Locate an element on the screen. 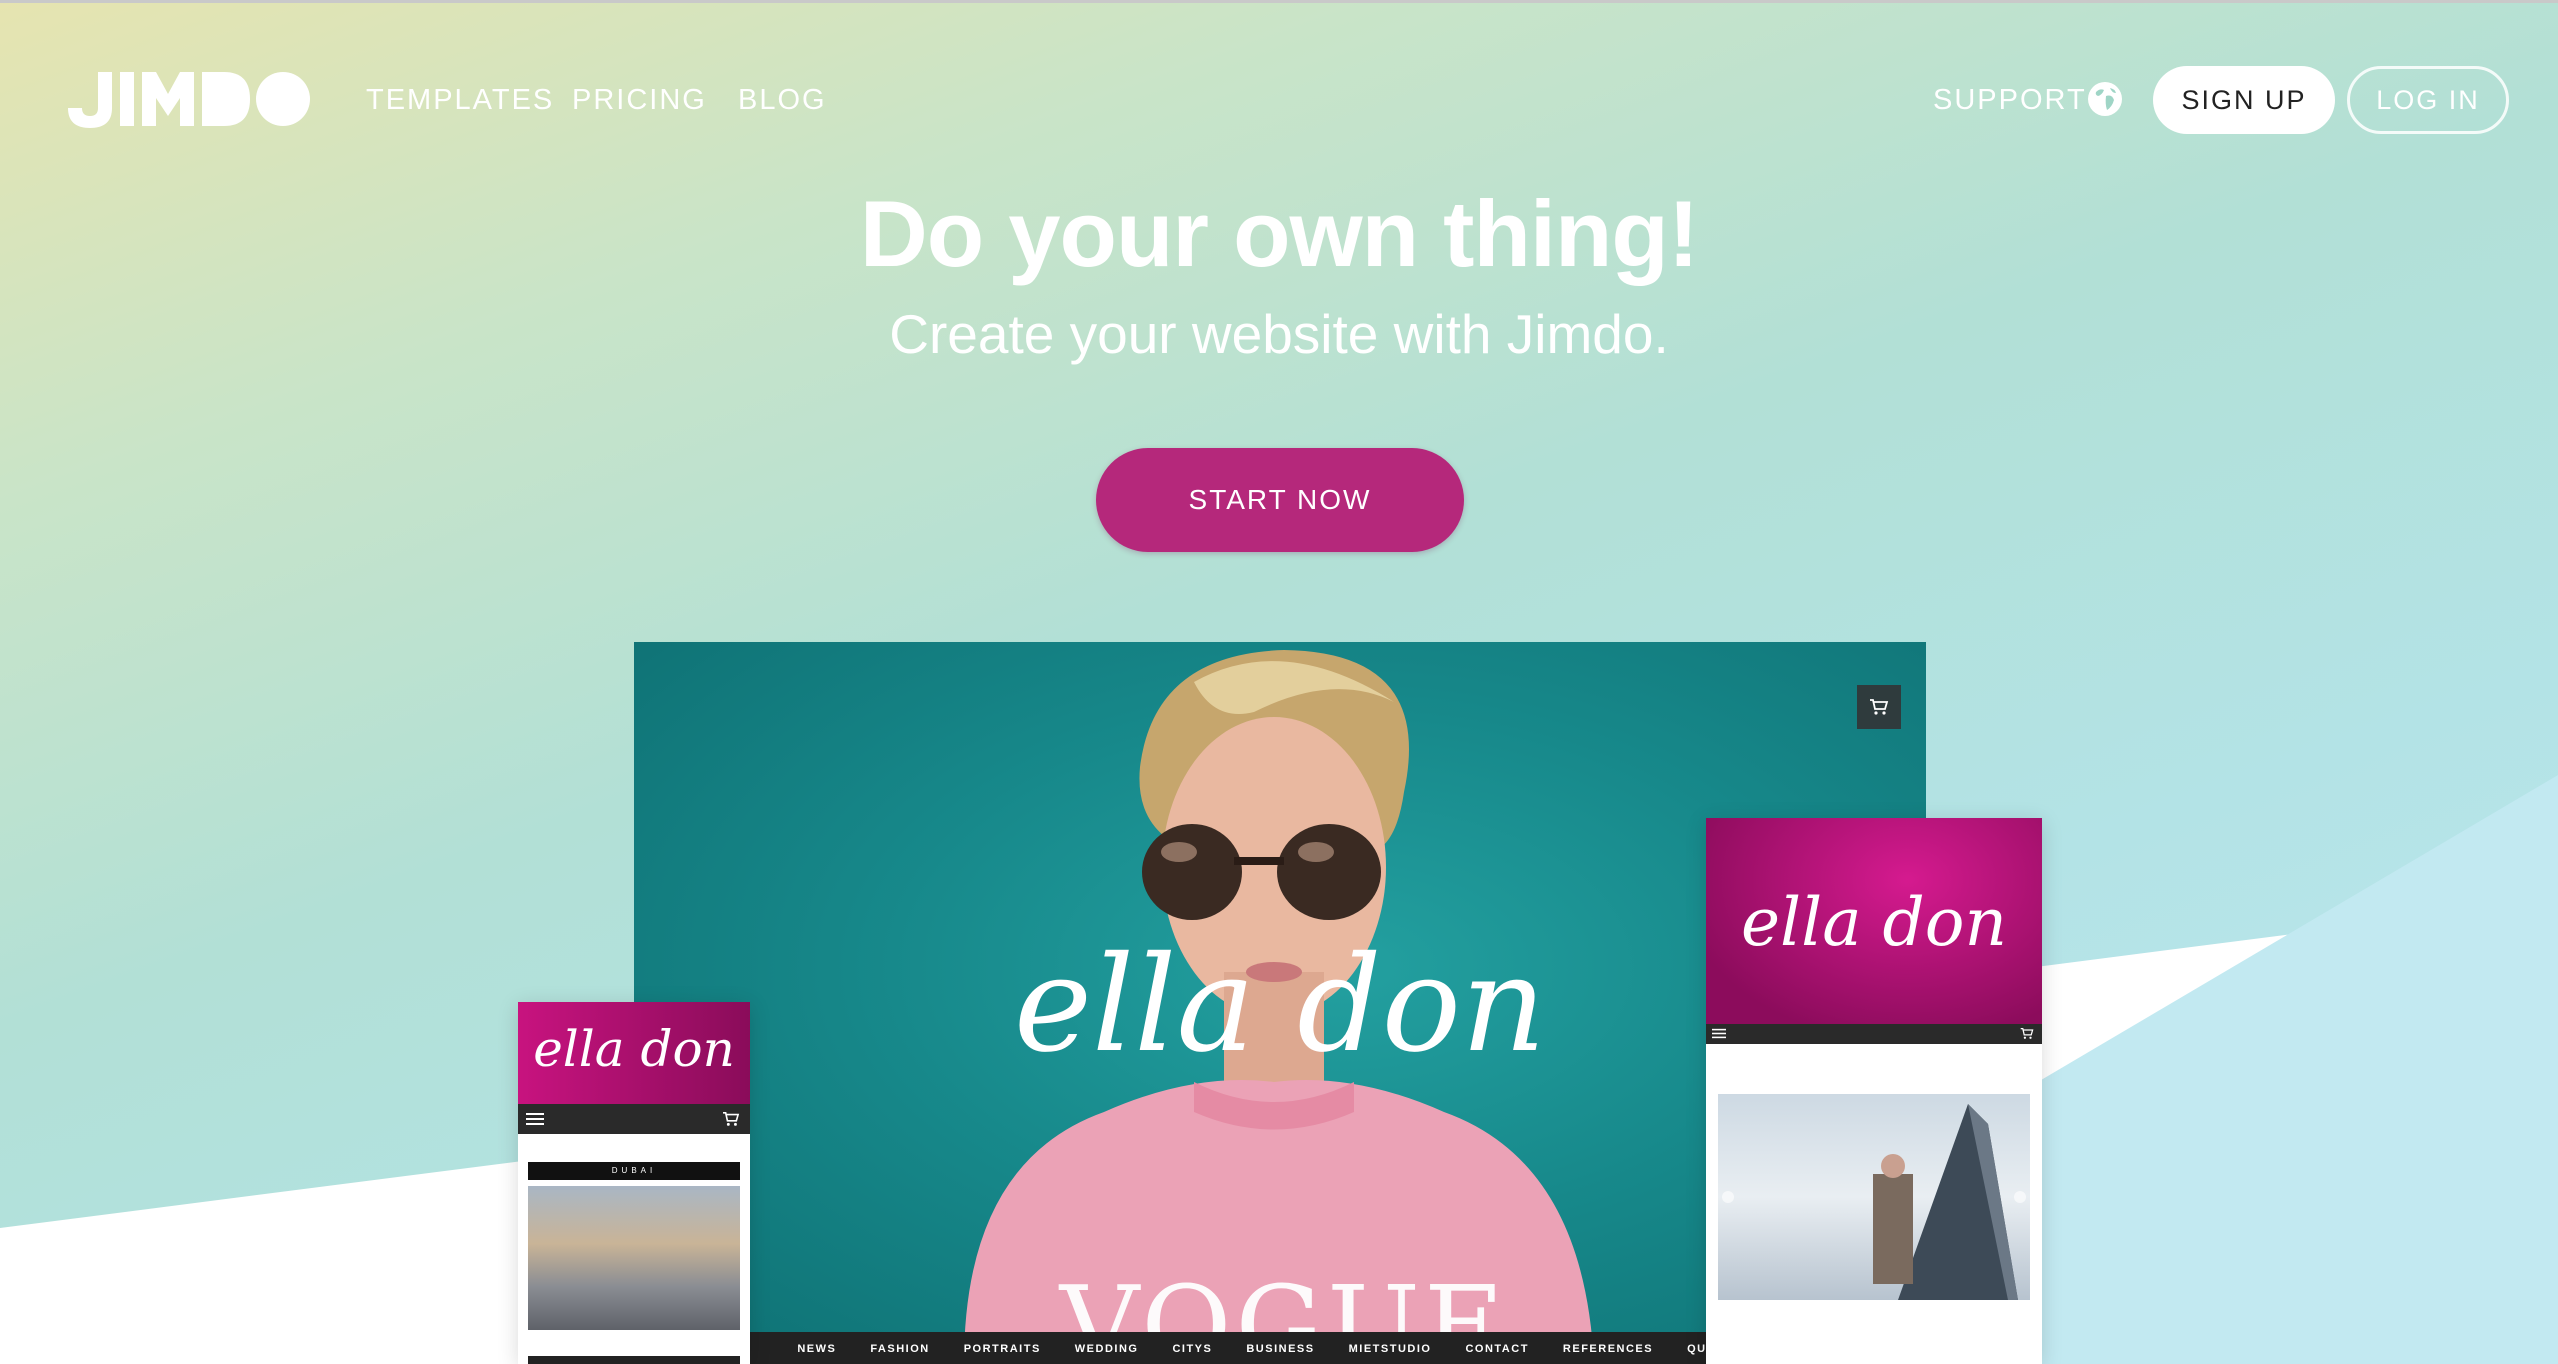 The image size is (2558, 1364). hero-subtitle: Create your website with Jimdo. is located at coordinates (1279, 334).